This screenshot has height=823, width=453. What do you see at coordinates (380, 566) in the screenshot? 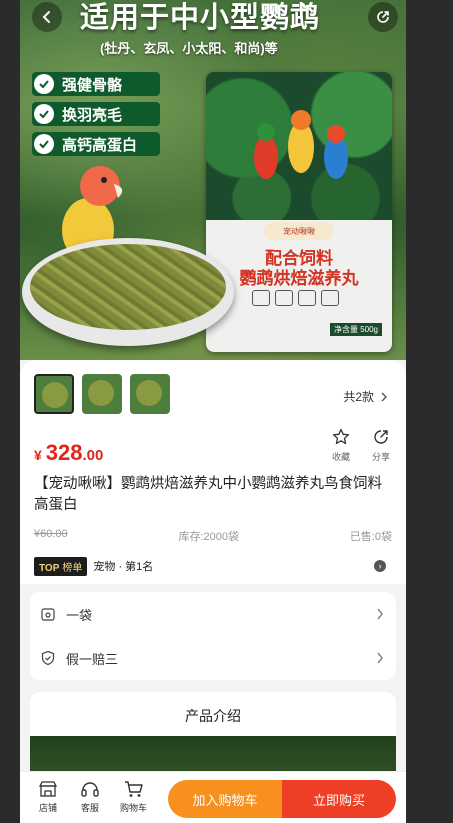
I see `info-icon: ›` at bounding box center [380, 566].